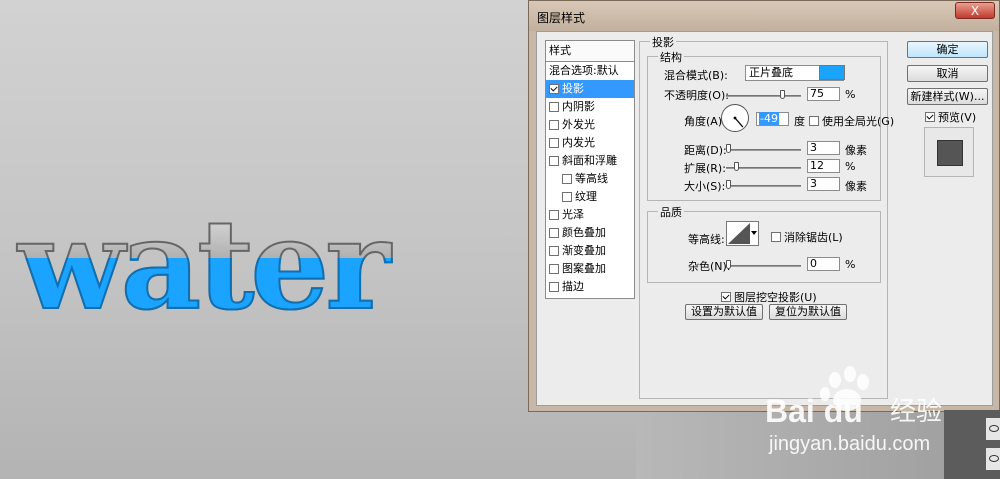 Image resolution: width=1000 pixels, height=479 pixels. I want to click on watermark-brand: Bai du, so click(814, 411).